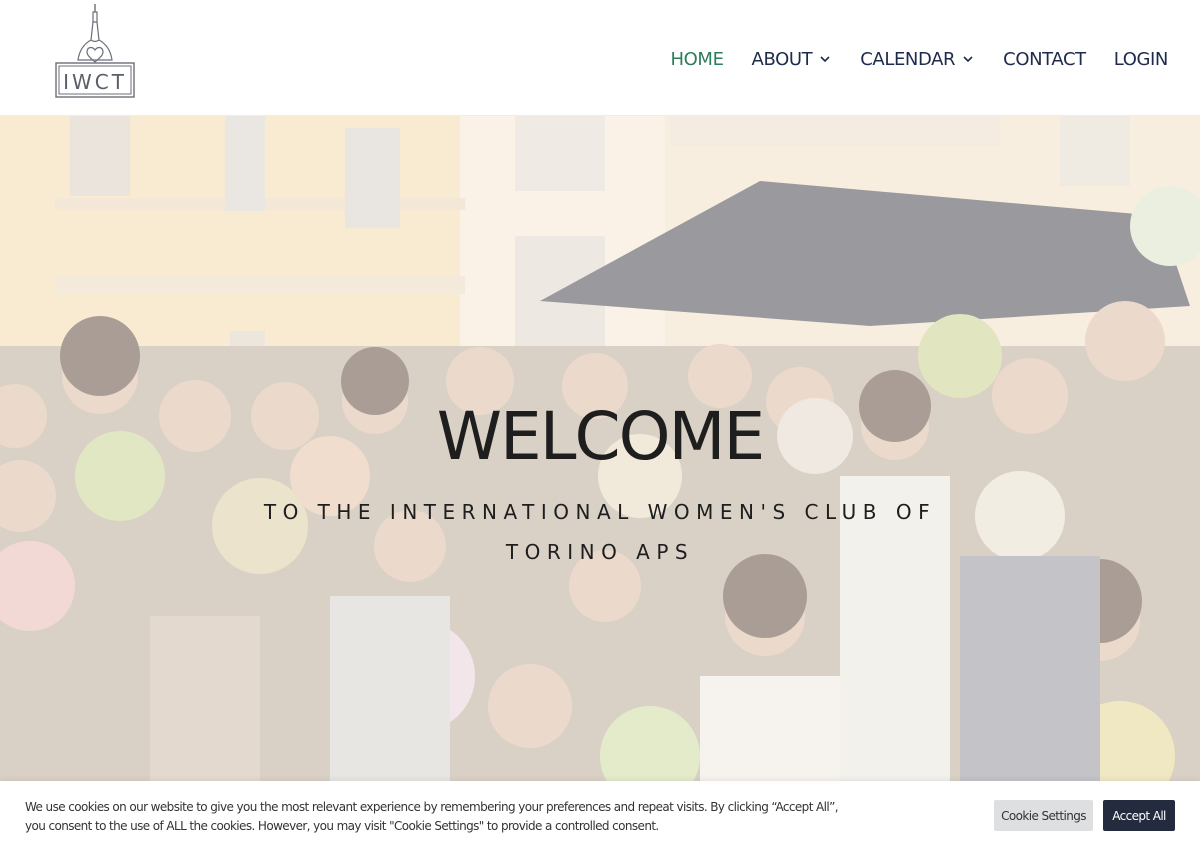 The height and width of the screenshot is (850, 1200). I want to click on nav-about-label: ABOUT, so click(782, 59).